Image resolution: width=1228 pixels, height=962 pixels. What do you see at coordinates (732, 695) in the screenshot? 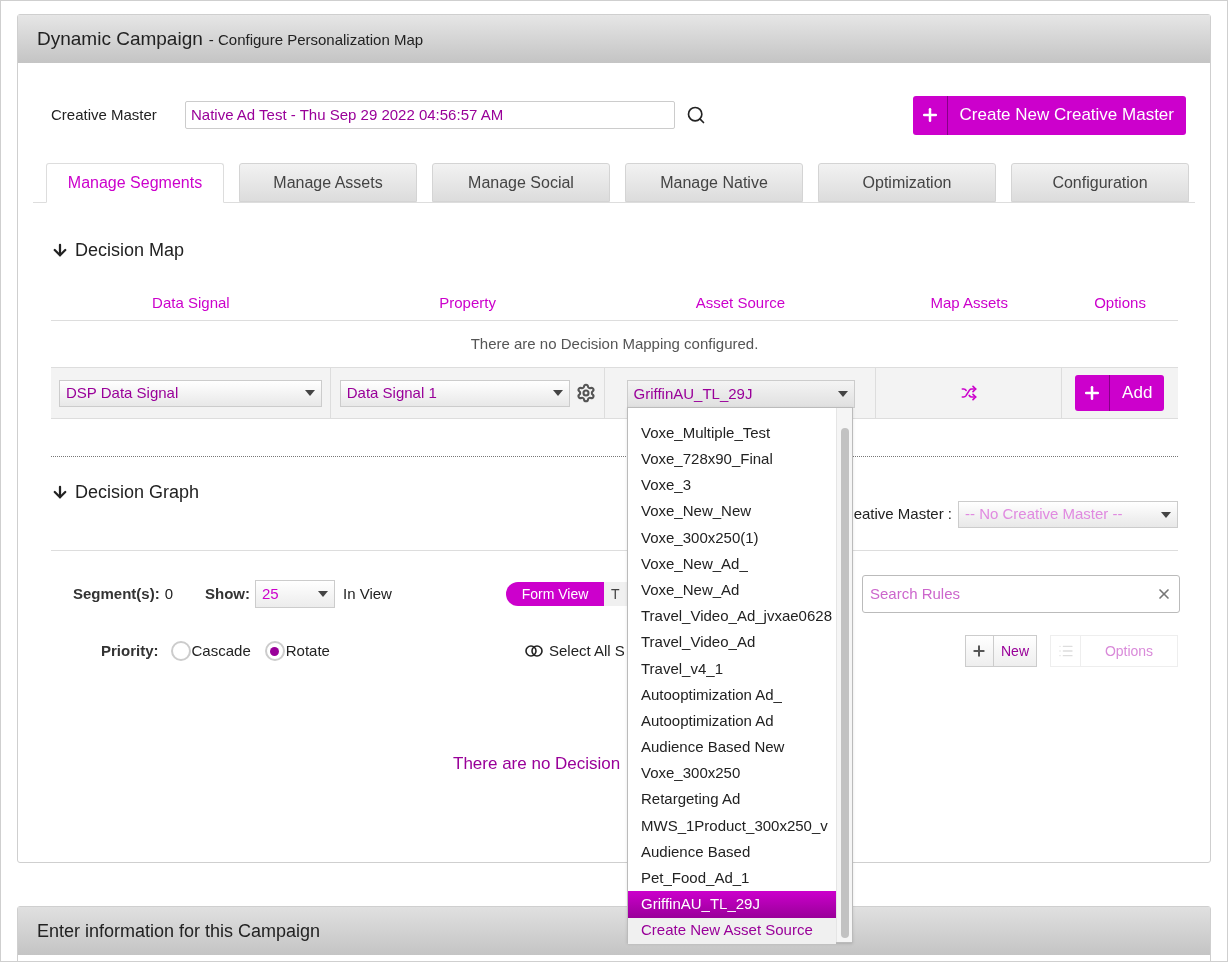
I see `dropdown-option: Autooptimization Ad_` at bounding box center [732, 695].